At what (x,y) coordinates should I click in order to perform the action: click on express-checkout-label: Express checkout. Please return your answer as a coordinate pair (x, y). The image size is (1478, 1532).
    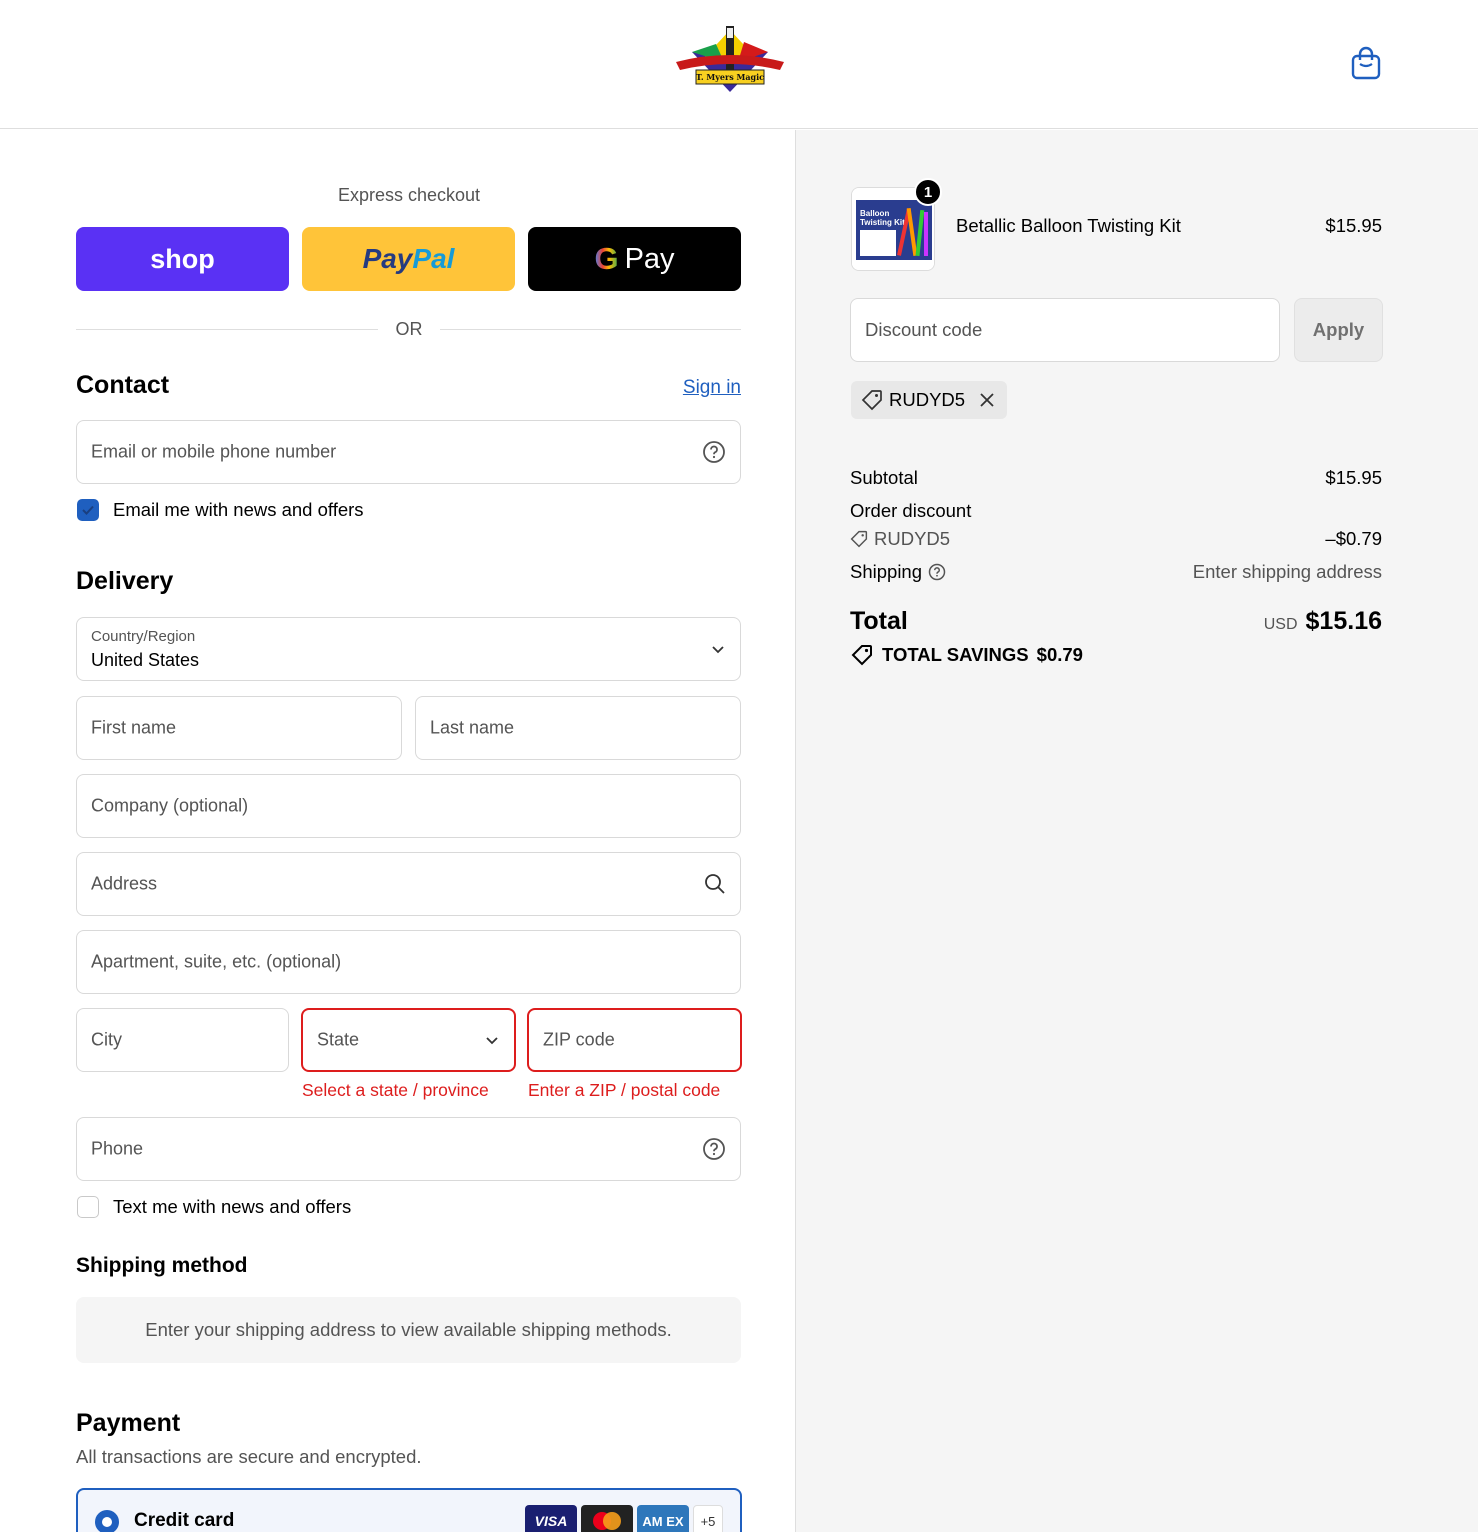
    Looking at the image, I should click on (409, 195).